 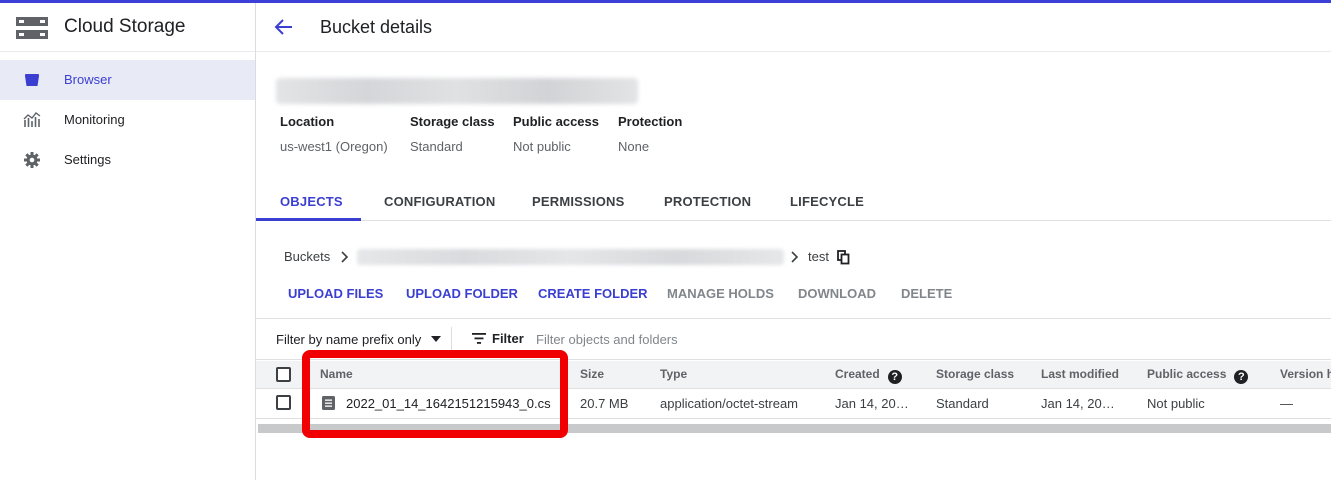 I want to click on filter-mode-label: Filter by name prefix only, so click(x=349, y=339).